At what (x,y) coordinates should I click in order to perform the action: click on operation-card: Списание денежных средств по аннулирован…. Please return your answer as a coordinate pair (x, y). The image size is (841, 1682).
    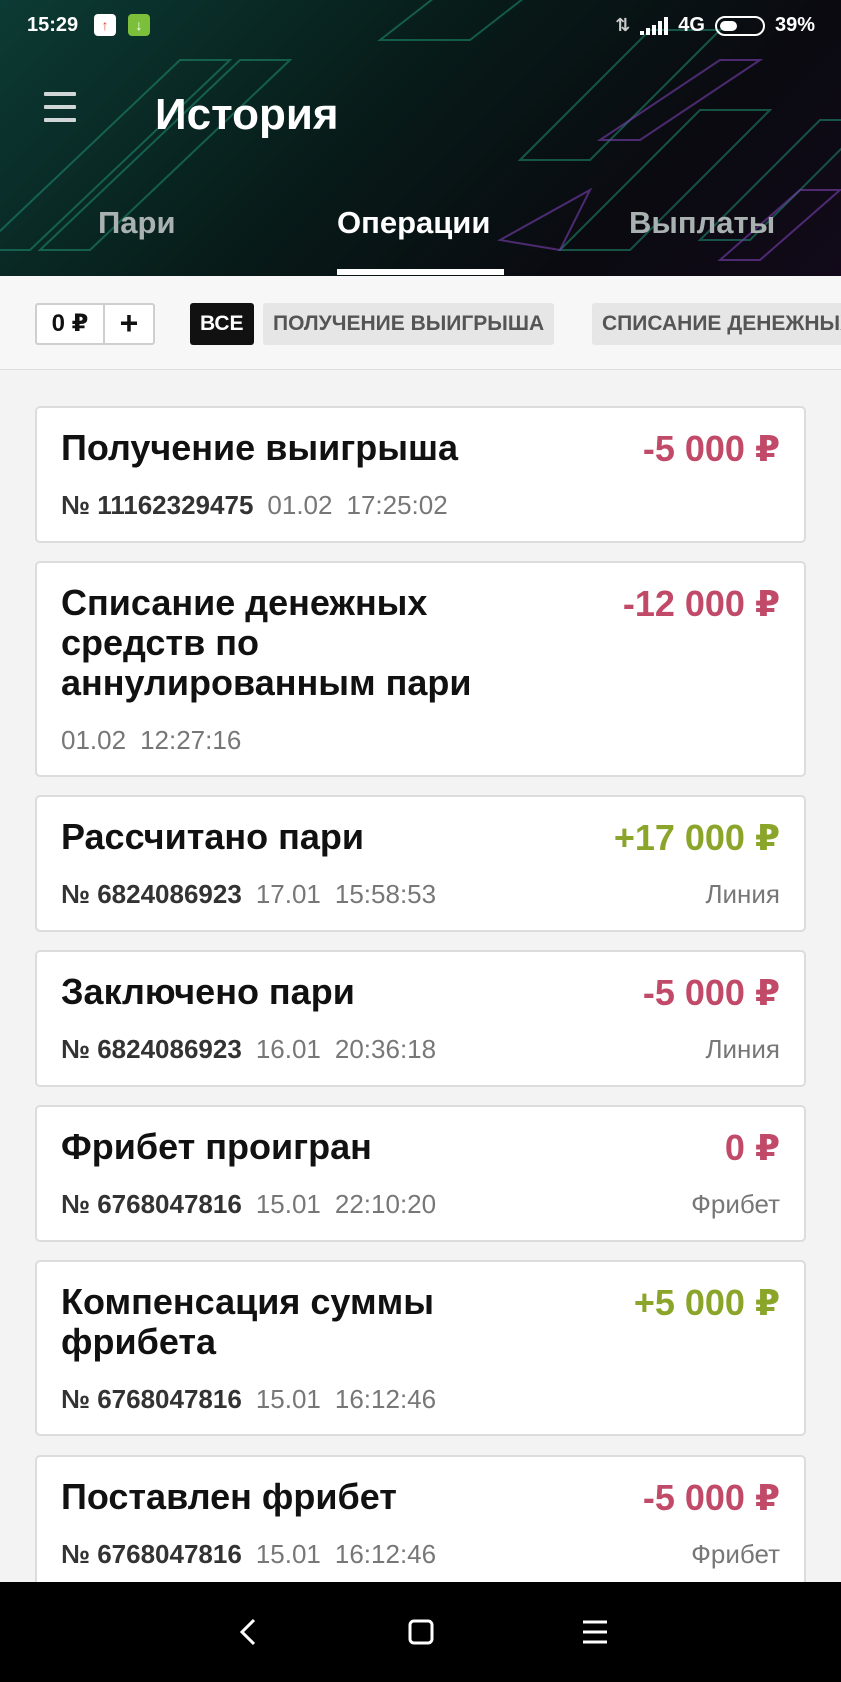
    Looking at the image, I should click on (420, 669).